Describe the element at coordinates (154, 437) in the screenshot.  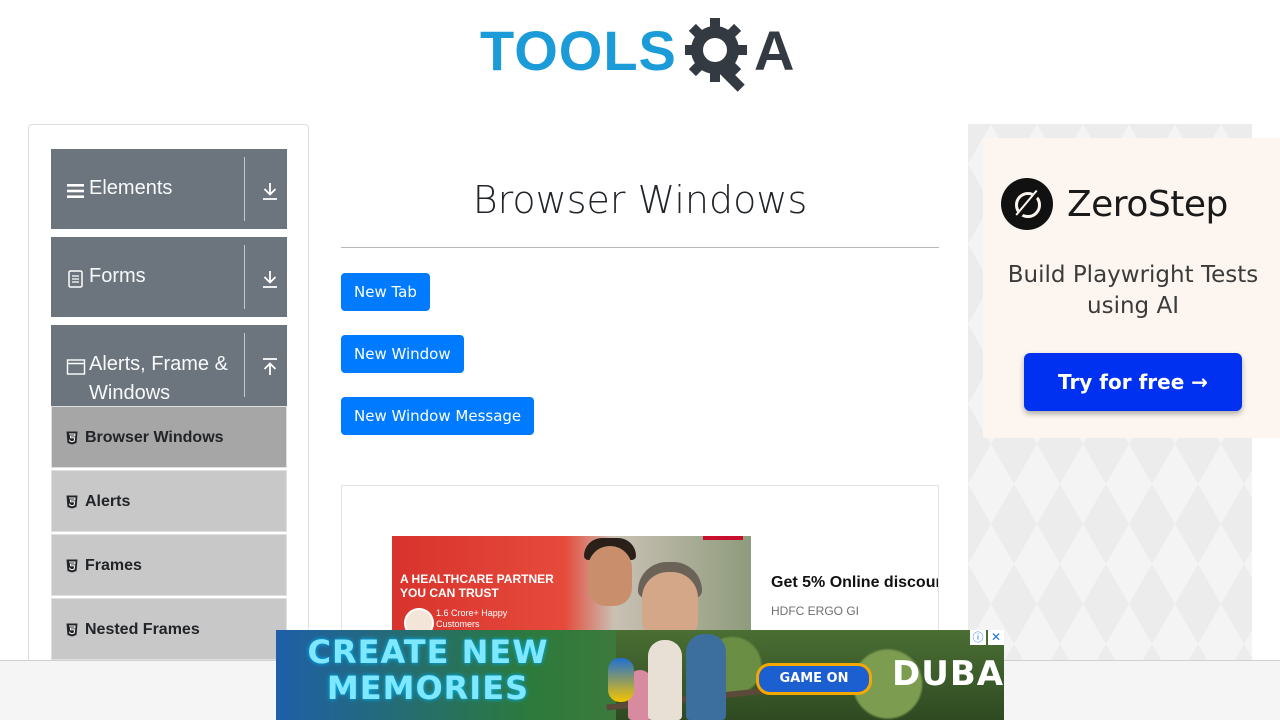
I see `sidebar-item-label: Browser Windows` at that location.